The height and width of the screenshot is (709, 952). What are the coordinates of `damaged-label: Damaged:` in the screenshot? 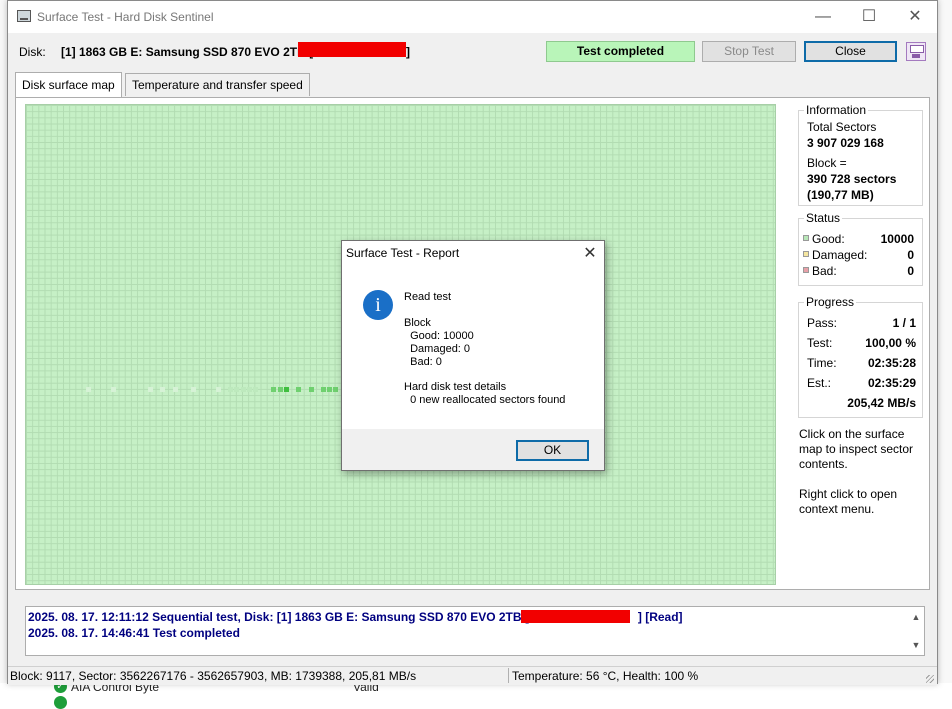 It's located at (840, 255).